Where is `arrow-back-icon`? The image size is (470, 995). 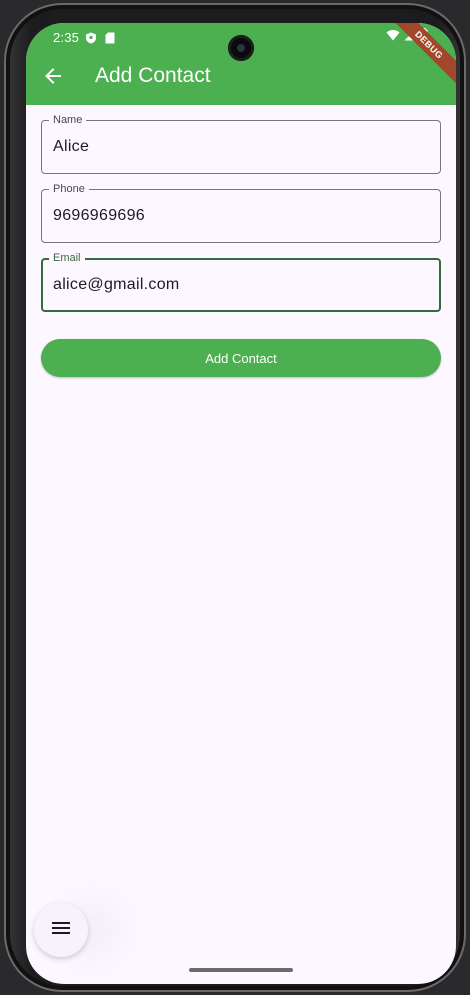 arrow-back-icon is located at coordinates (53, 78).